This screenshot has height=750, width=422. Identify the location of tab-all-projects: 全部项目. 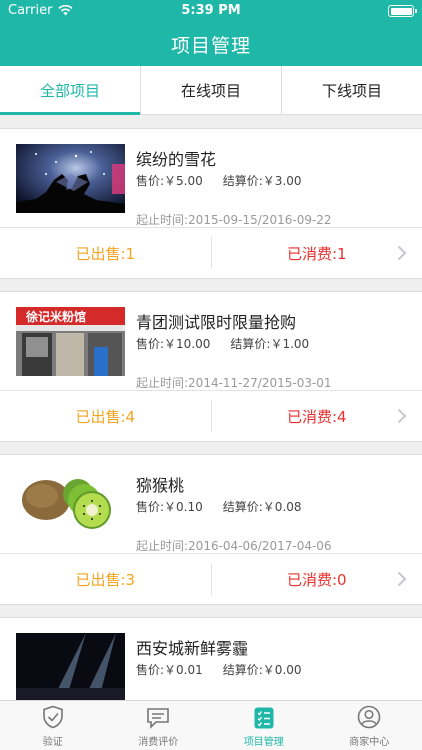
(70, 90).